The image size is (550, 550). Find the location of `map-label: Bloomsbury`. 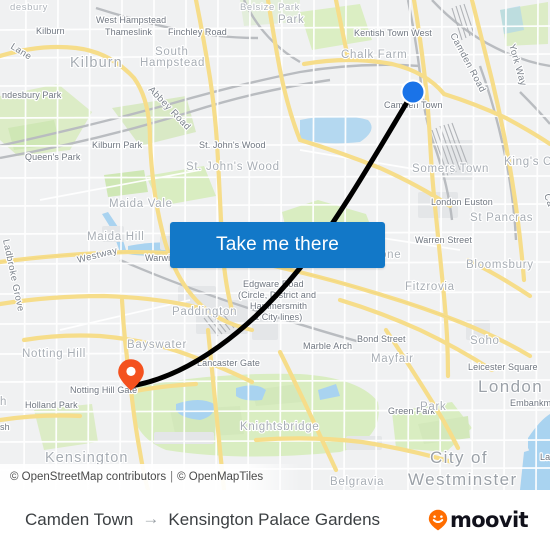

map-label: Bloomsbury is located at coordinates (500, 265).